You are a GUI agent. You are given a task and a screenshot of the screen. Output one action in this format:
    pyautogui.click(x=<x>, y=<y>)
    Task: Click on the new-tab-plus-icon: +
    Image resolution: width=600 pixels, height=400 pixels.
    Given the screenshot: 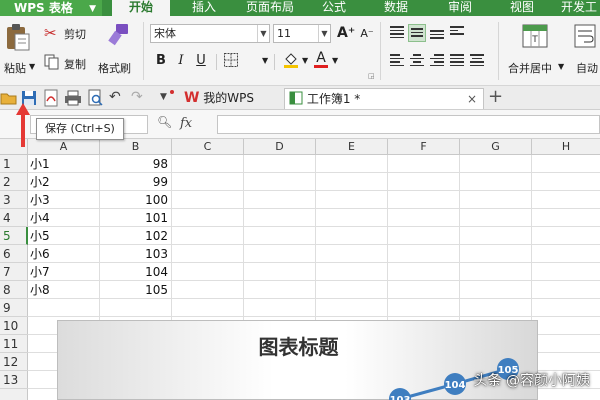 What is the action you would take?
    pyautogui.click(x=495, y=96)
    